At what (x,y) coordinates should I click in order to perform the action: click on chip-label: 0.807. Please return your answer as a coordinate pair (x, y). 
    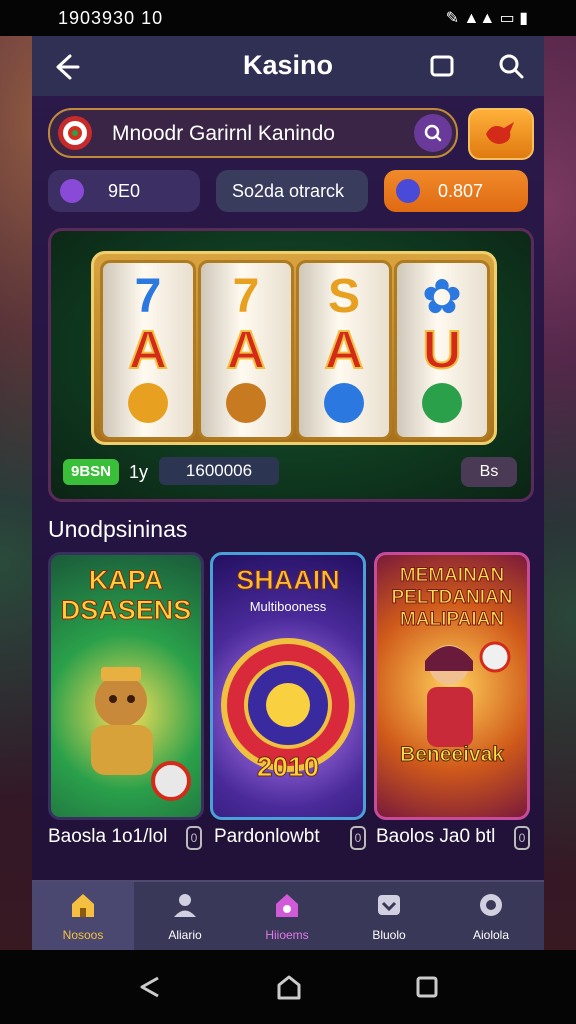
    Looking at the image, I should click on (461, 191).